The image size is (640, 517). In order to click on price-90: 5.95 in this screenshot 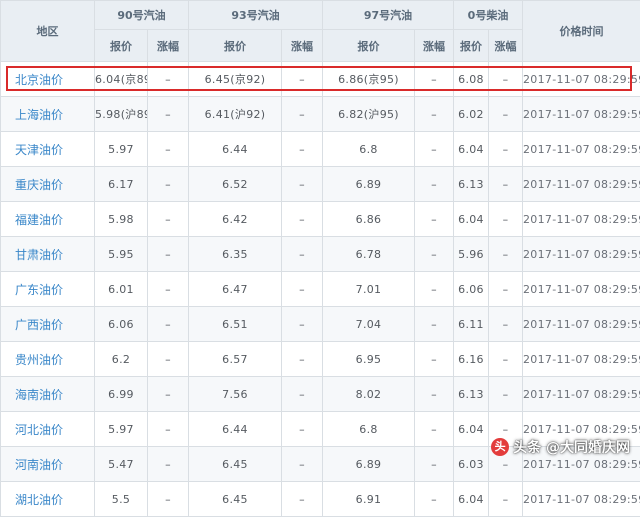, I will do `click(121, 254)`.